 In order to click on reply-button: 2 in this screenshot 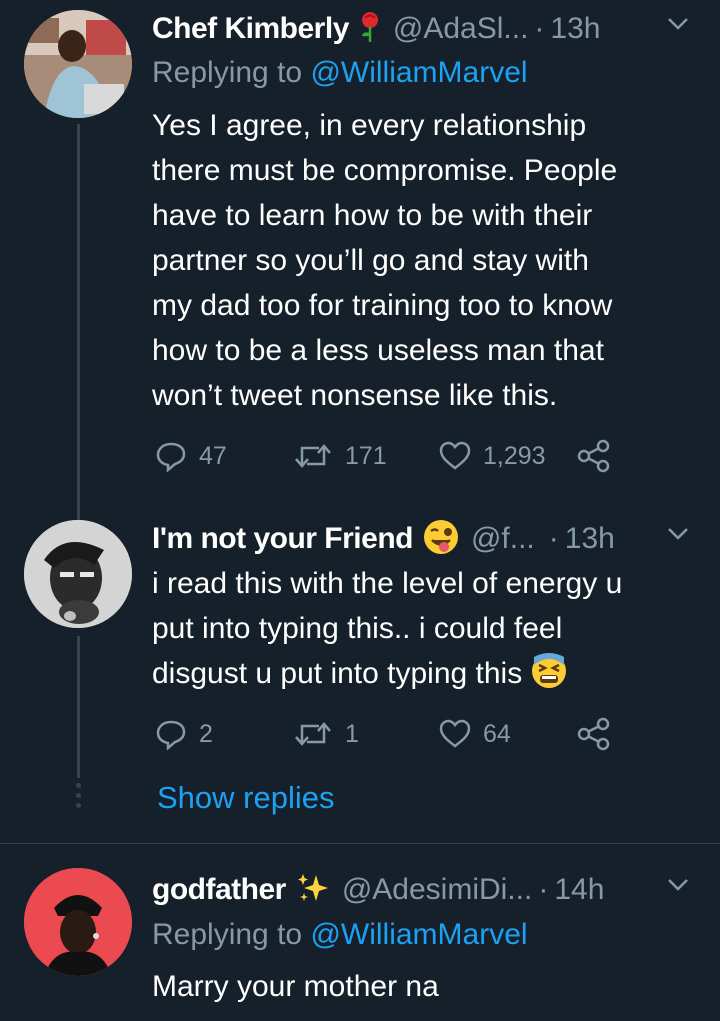, I will do `click(184, 734)`.